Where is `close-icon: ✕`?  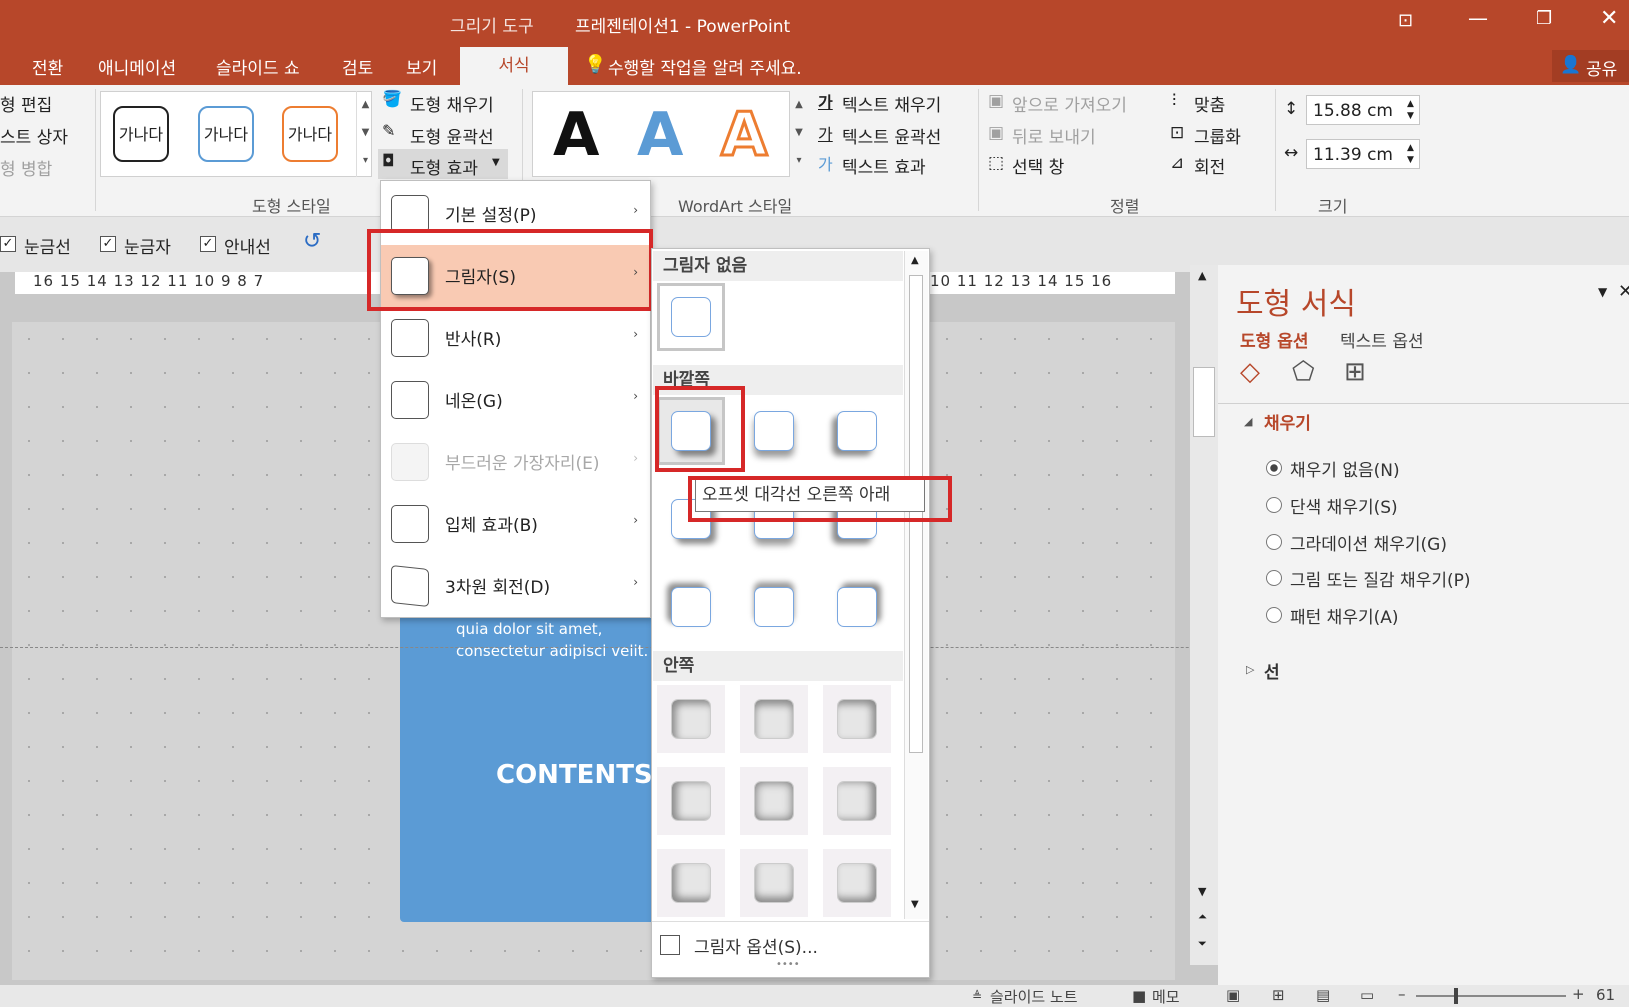
close-icon: ✕ is located at coordinates (1609, 18).